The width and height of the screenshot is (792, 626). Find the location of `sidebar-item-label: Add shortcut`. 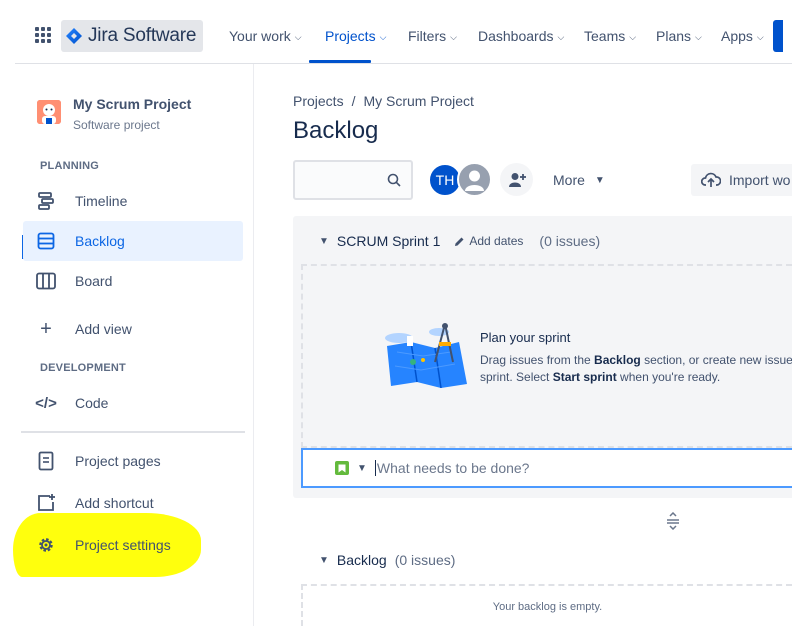

sidebar-item-label: Add shortcut is located at coordinates (114, 503).